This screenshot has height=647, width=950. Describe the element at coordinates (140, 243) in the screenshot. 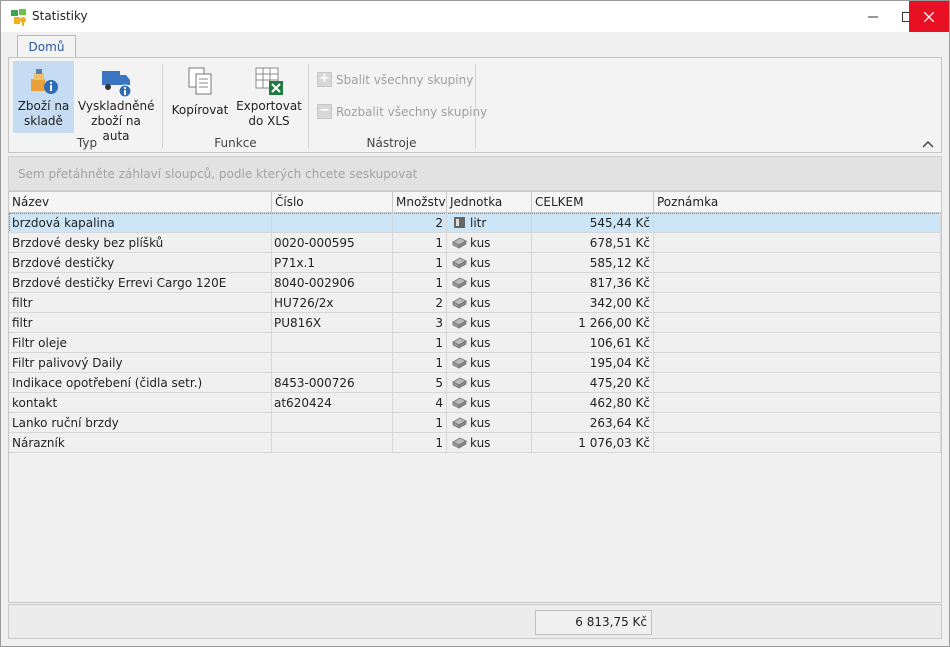

I see `cell-name: Brzdové desky bez plíšků` at that location.